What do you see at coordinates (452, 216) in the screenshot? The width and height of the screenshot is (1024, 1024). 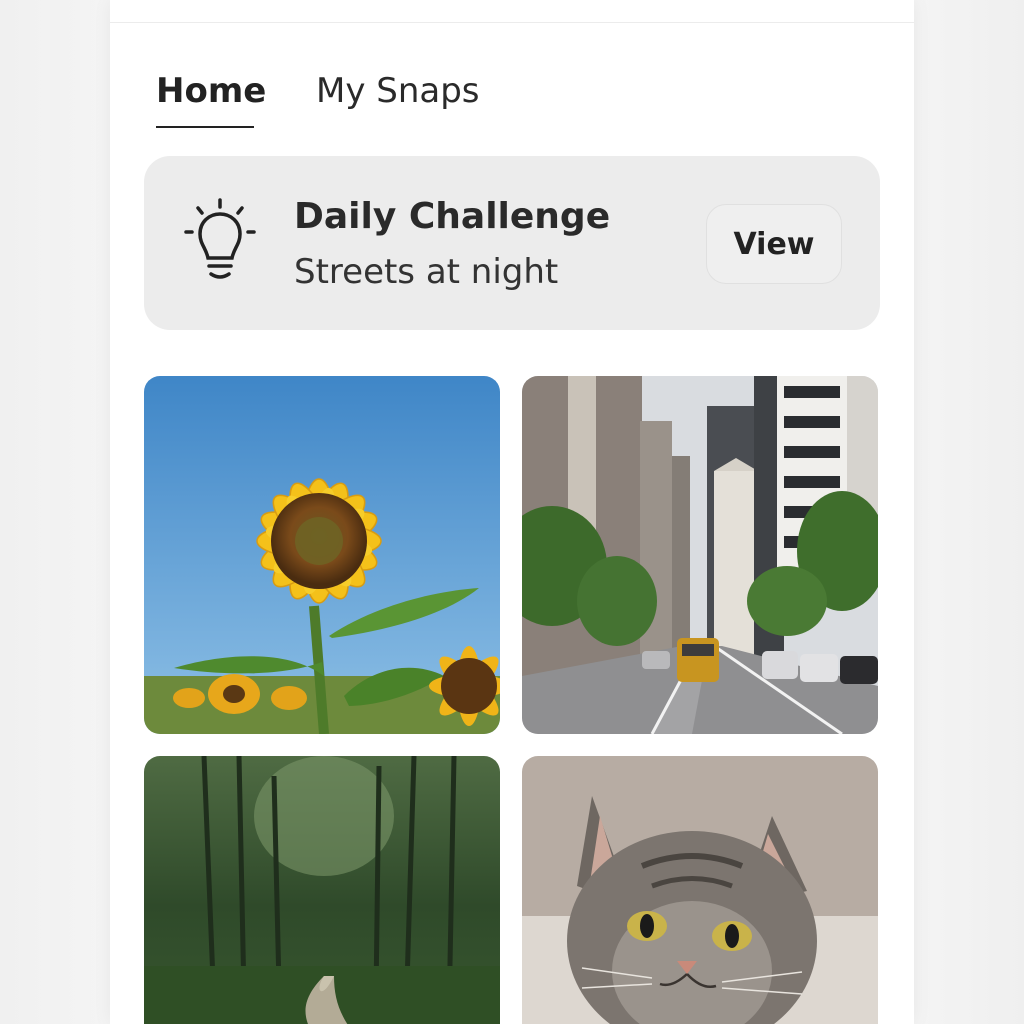 I see `challenge-title: Daily Challenge` at bounding box center [452, 216].